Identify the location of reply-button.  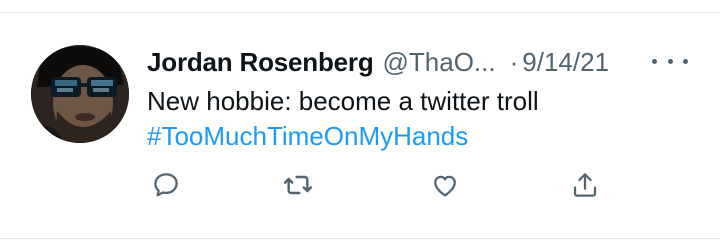
(166, 185).